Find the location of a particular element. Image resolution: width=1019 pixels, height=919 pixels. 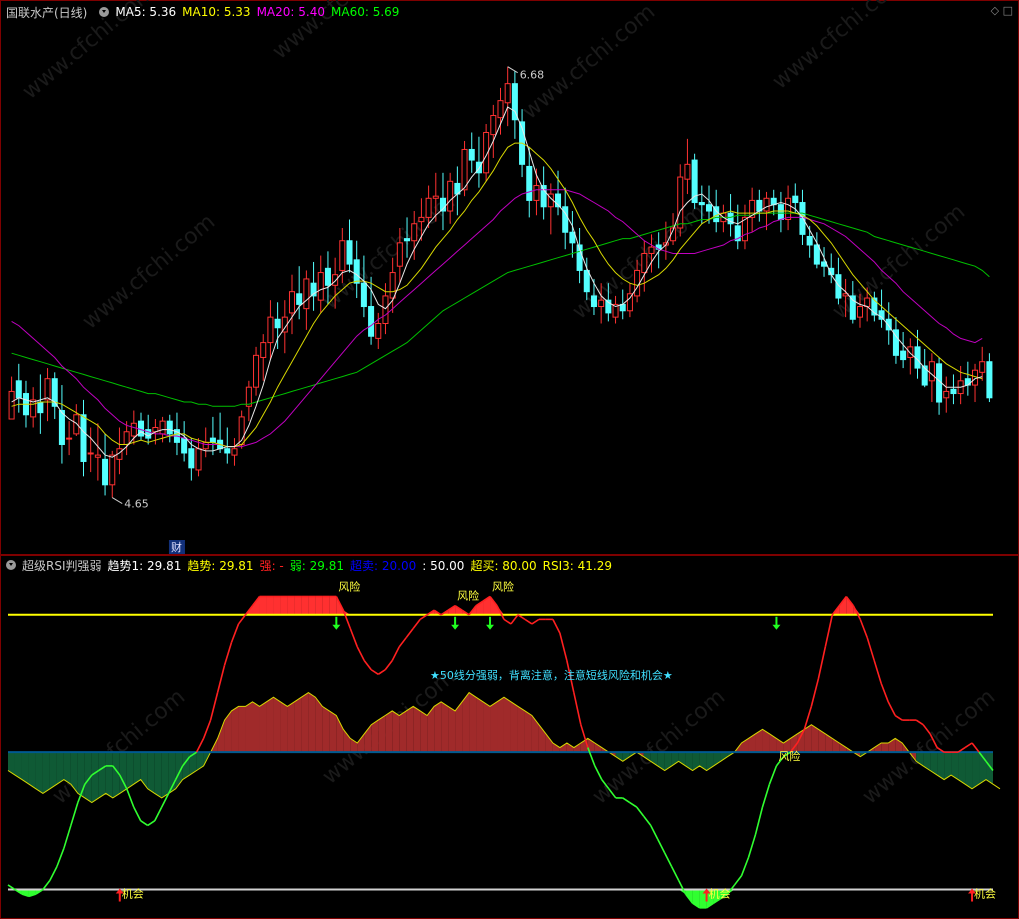

chance-signal-label: 机会 is located at coordinates (720, 894).